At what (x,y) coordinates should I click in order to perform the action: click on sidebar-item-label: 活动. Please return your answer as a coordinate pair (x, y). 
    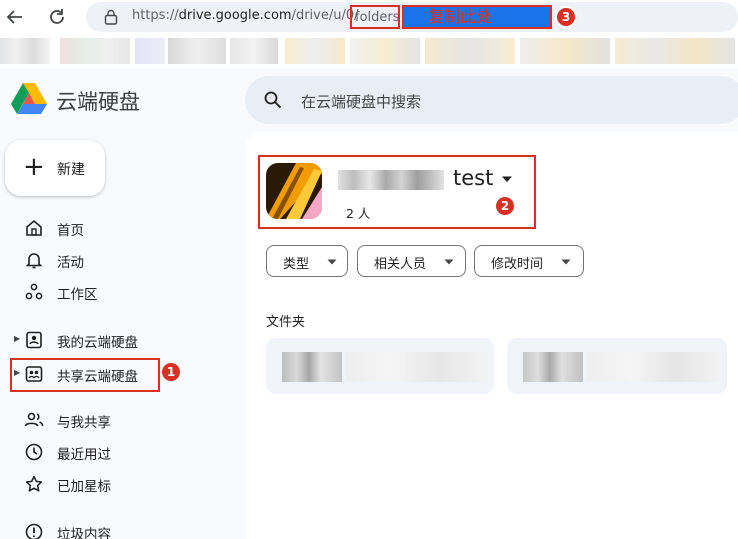
    Looking at the image, I should click on (70, 263).